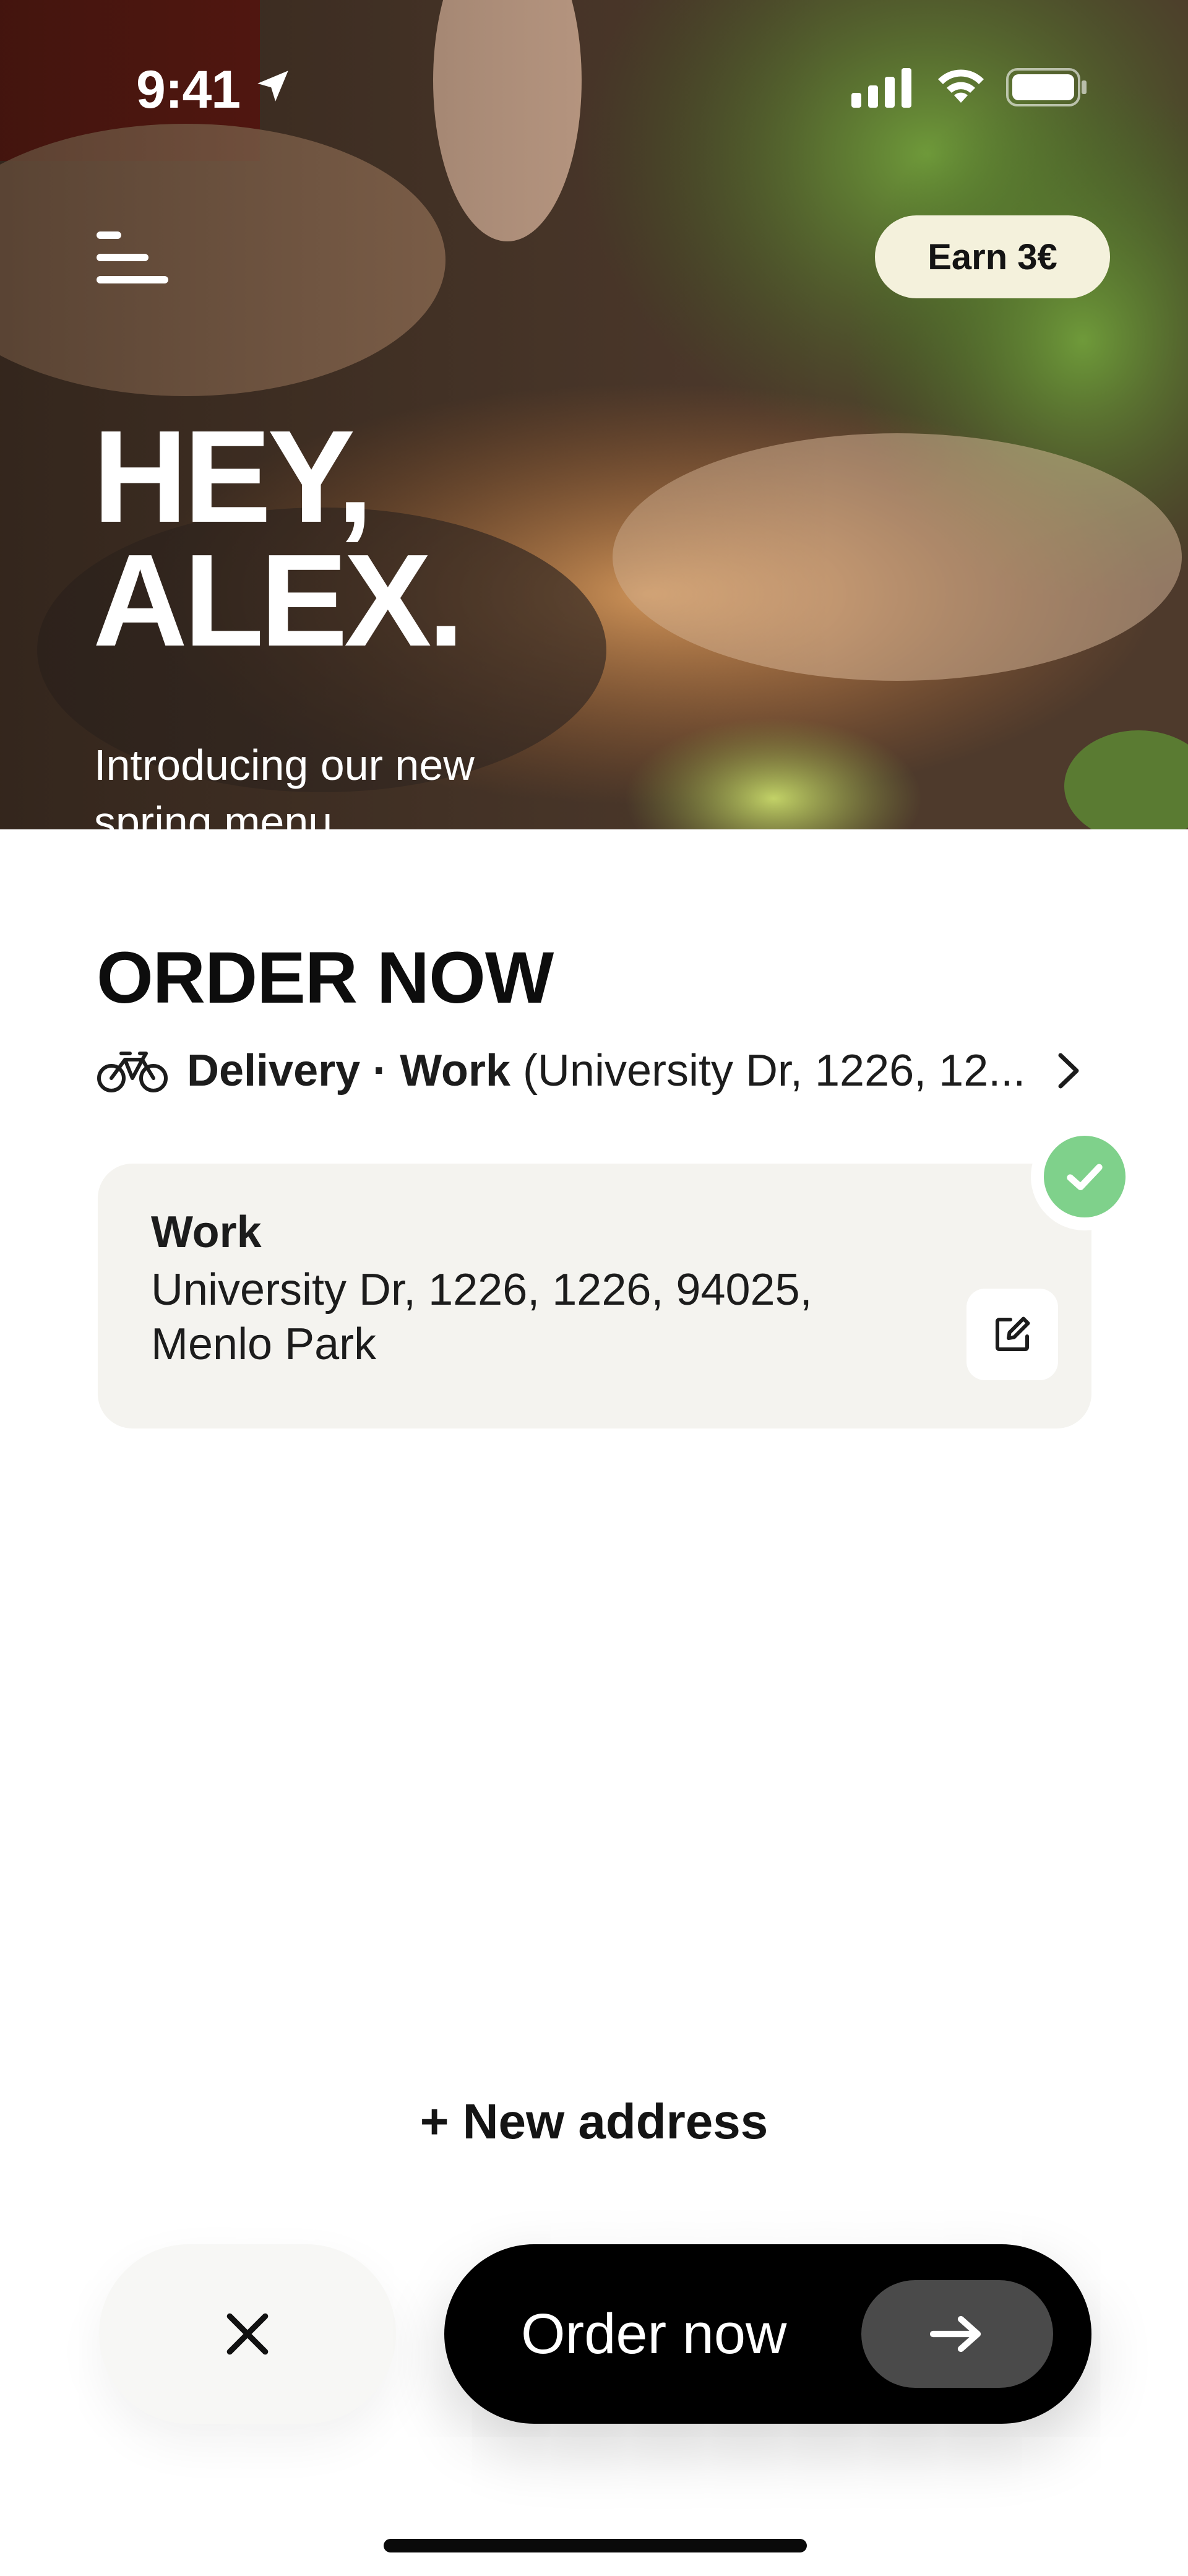  I want to click on chevron-right-icon, so click(1068, 1071).